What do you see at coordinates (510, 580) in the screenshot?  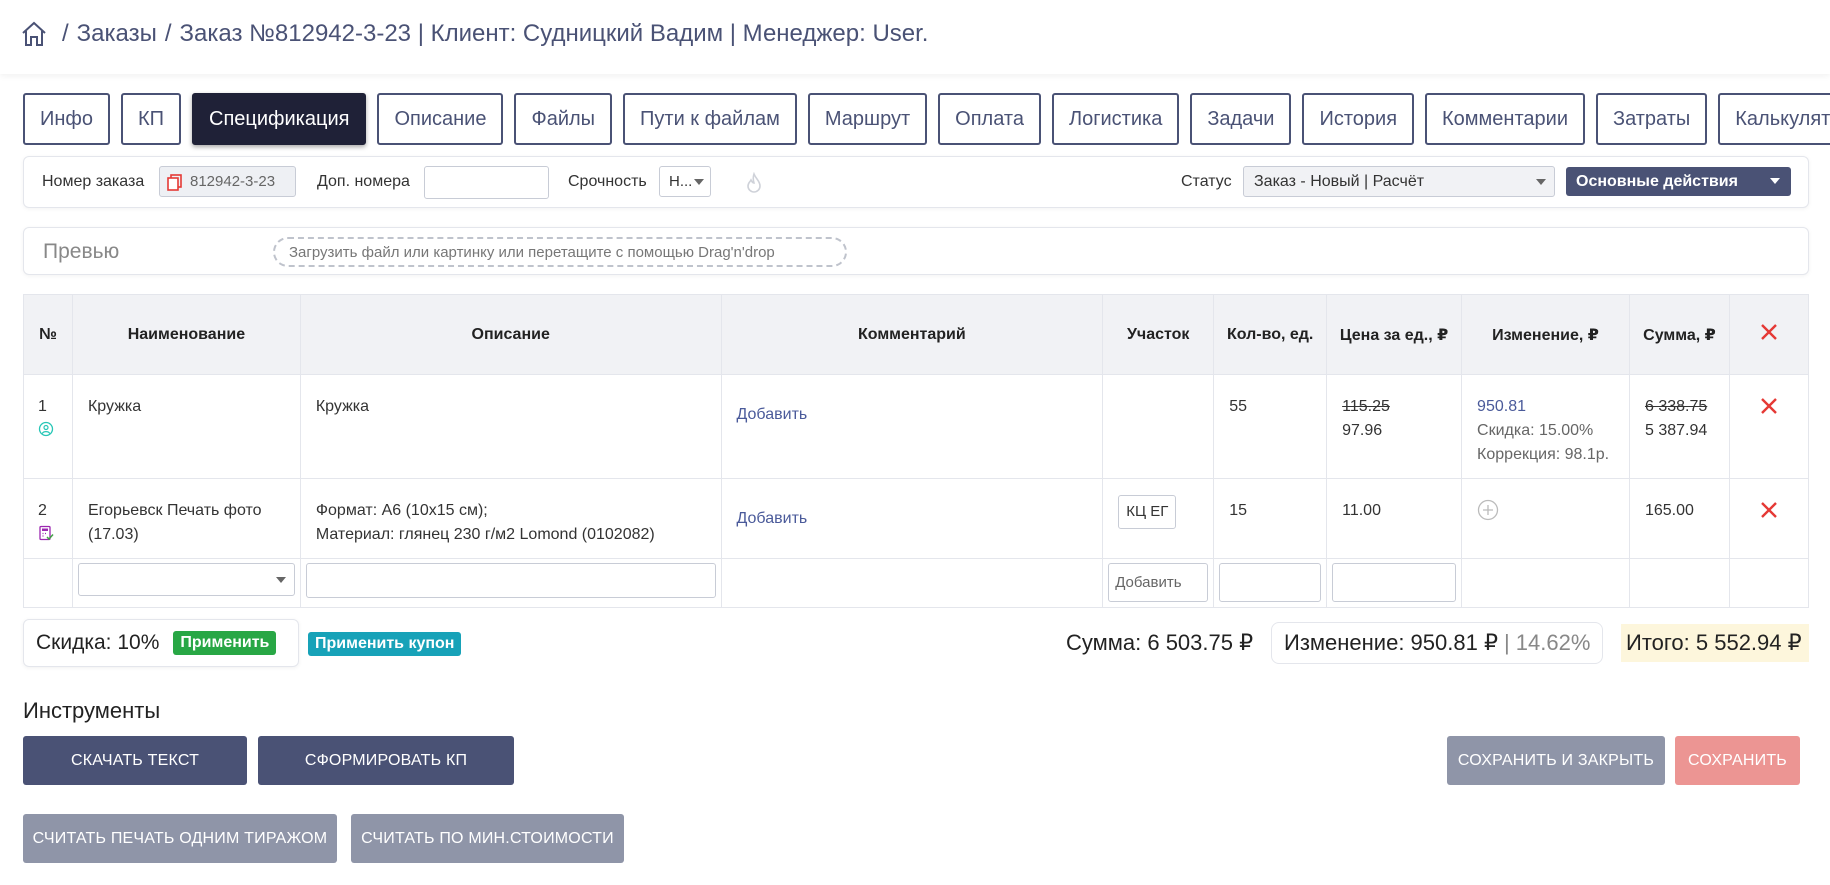 I see `new-item-description-input` at bounding box center [510, 580].